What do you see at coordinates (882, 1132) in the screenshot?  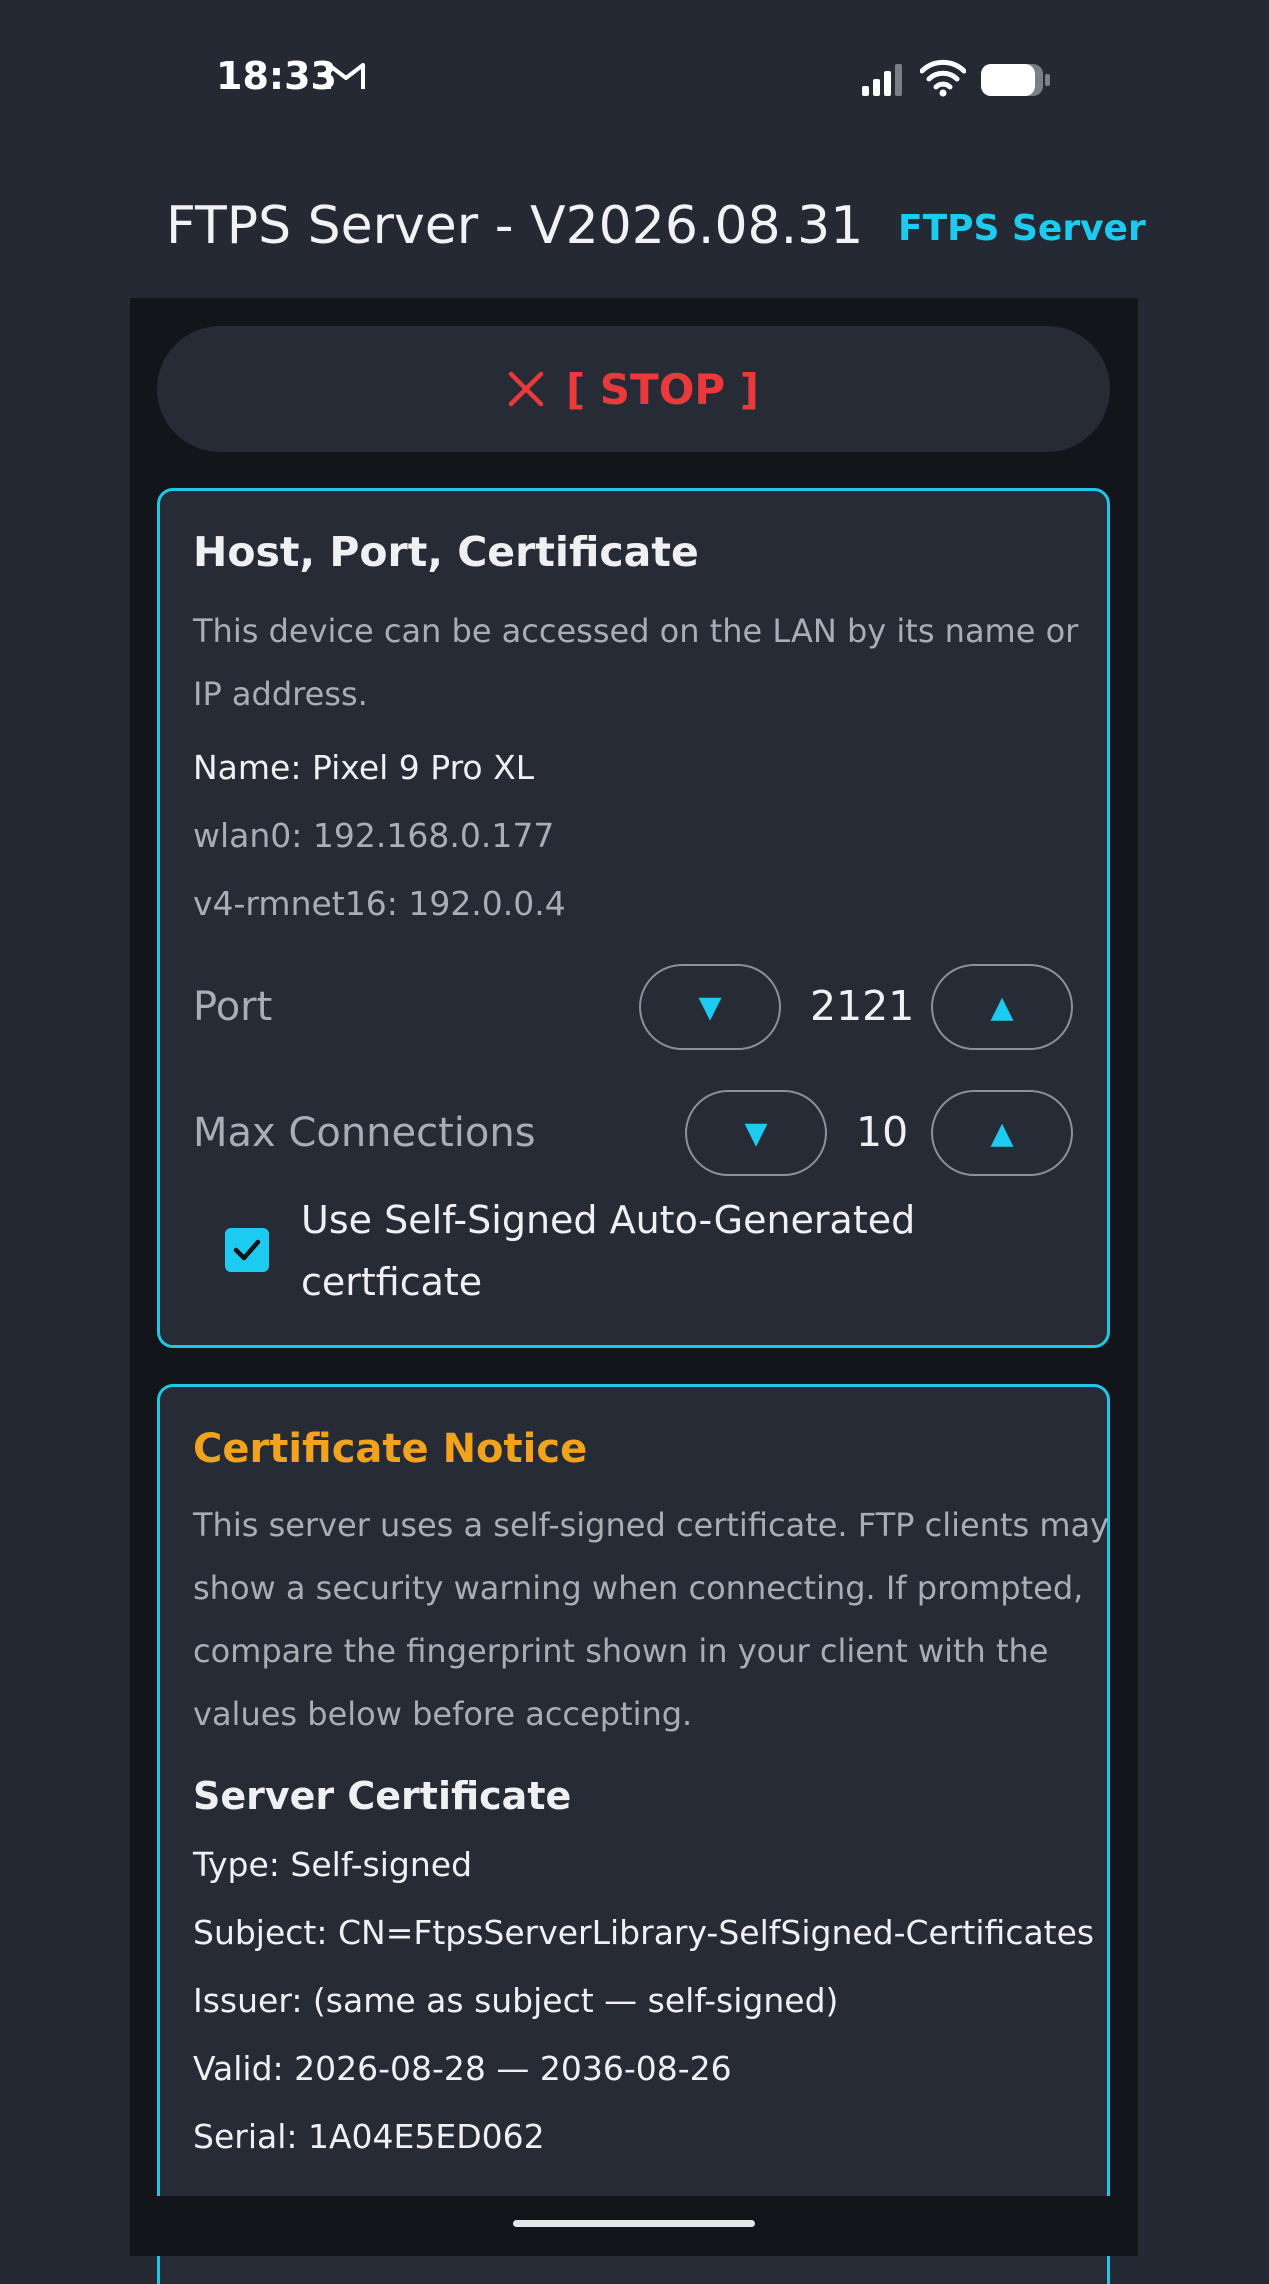 I see `max-connections-value: 10` at bounding box center [882, 1132].